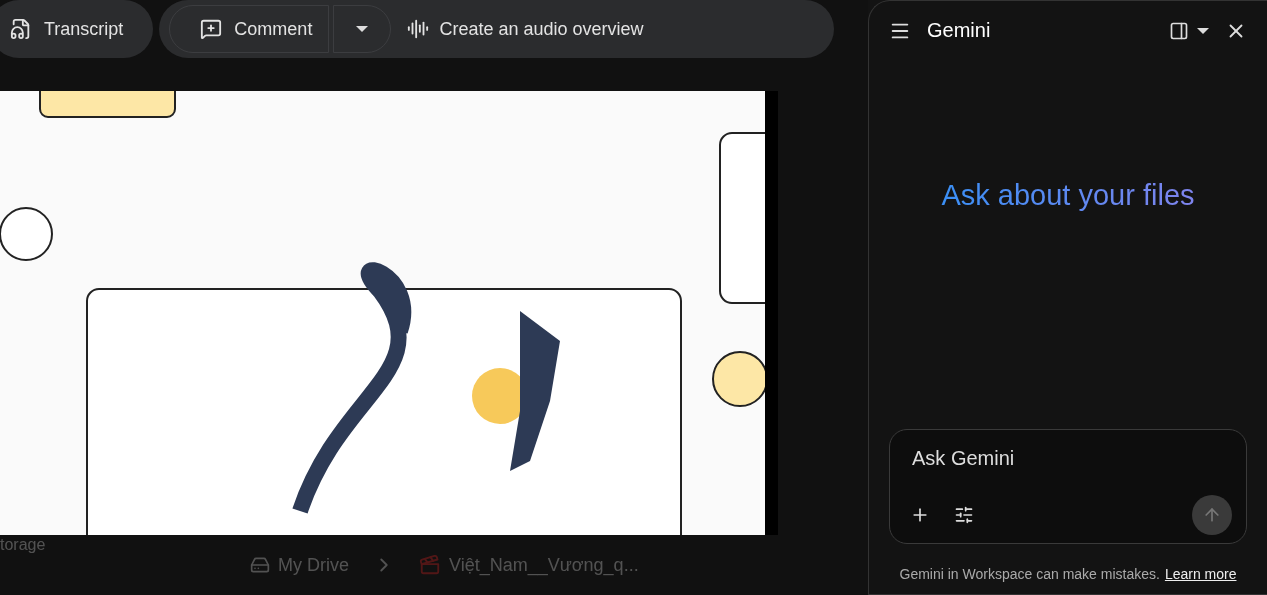  What do you see at coordinates (1189, 30) in the screenshot?
I see `layout-button` at bounding box center [1189, 30].